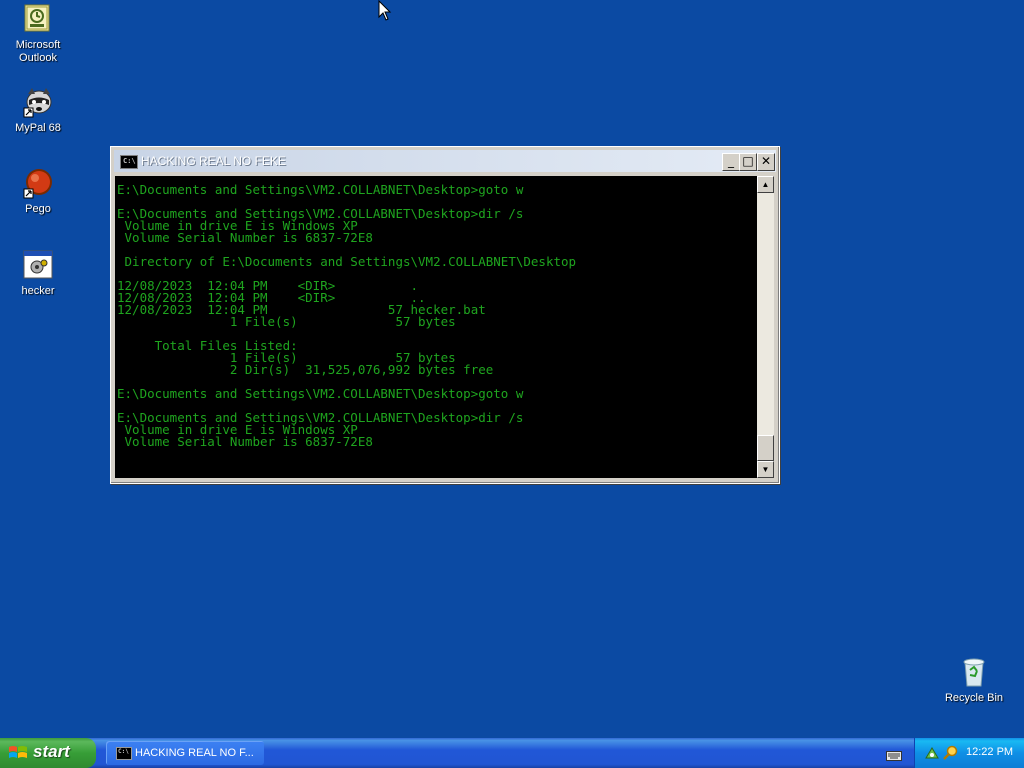  I want to click on vertical-scrollbar: ▲ ▼, so click(765, 327).